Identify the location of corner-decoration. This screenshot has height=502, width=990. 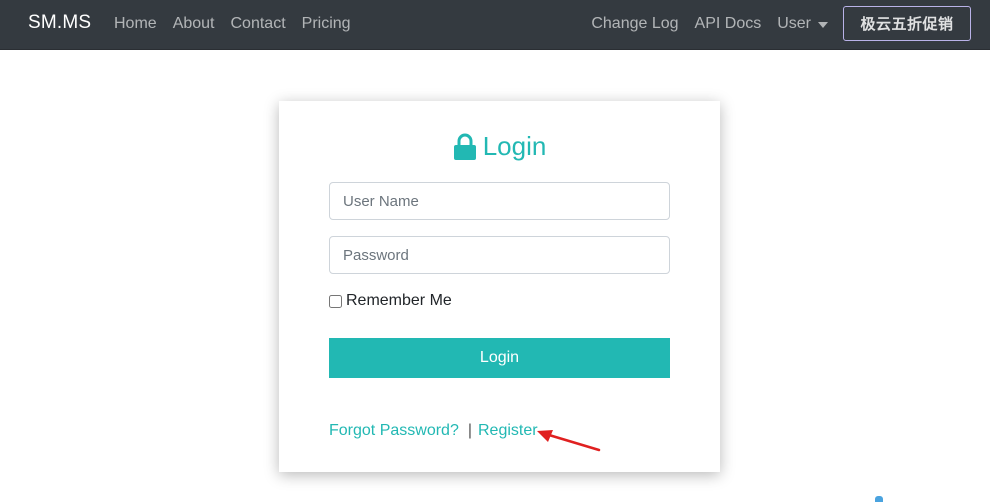
(879, 499).